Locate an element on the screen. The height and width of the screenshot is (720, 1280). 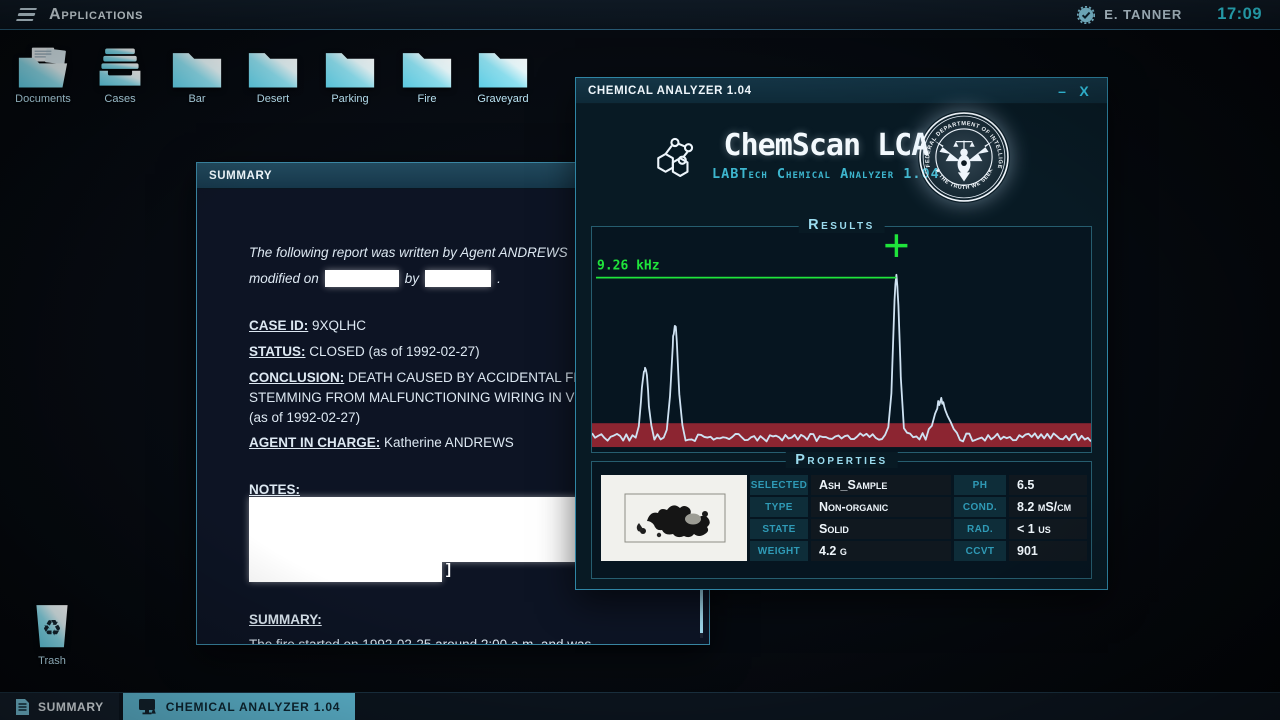
desktop-icon-graveyard: Graveyard is located at coordinates (503, 75).